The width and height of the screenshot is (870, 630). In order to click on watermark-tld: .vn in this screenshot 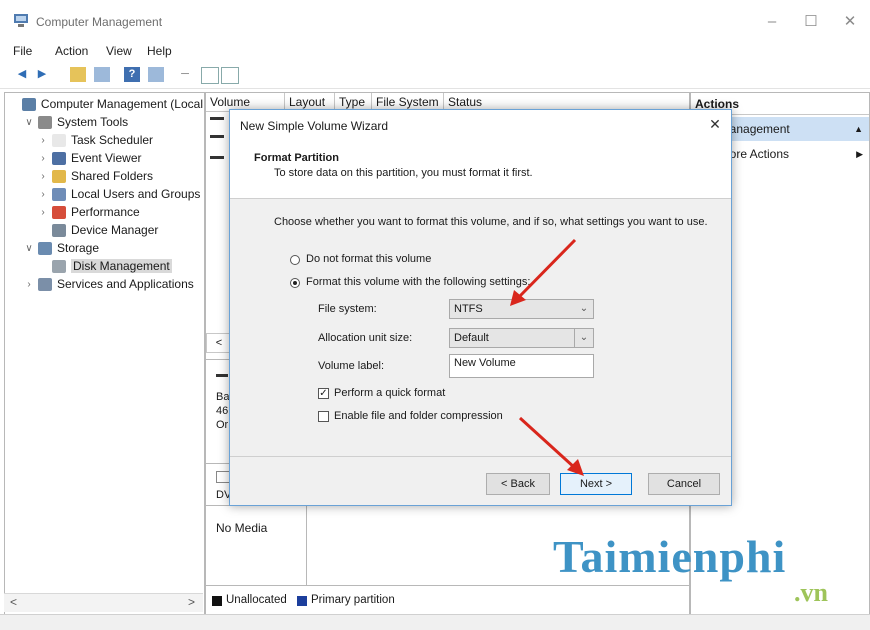, I will do `click(811, 592)`.